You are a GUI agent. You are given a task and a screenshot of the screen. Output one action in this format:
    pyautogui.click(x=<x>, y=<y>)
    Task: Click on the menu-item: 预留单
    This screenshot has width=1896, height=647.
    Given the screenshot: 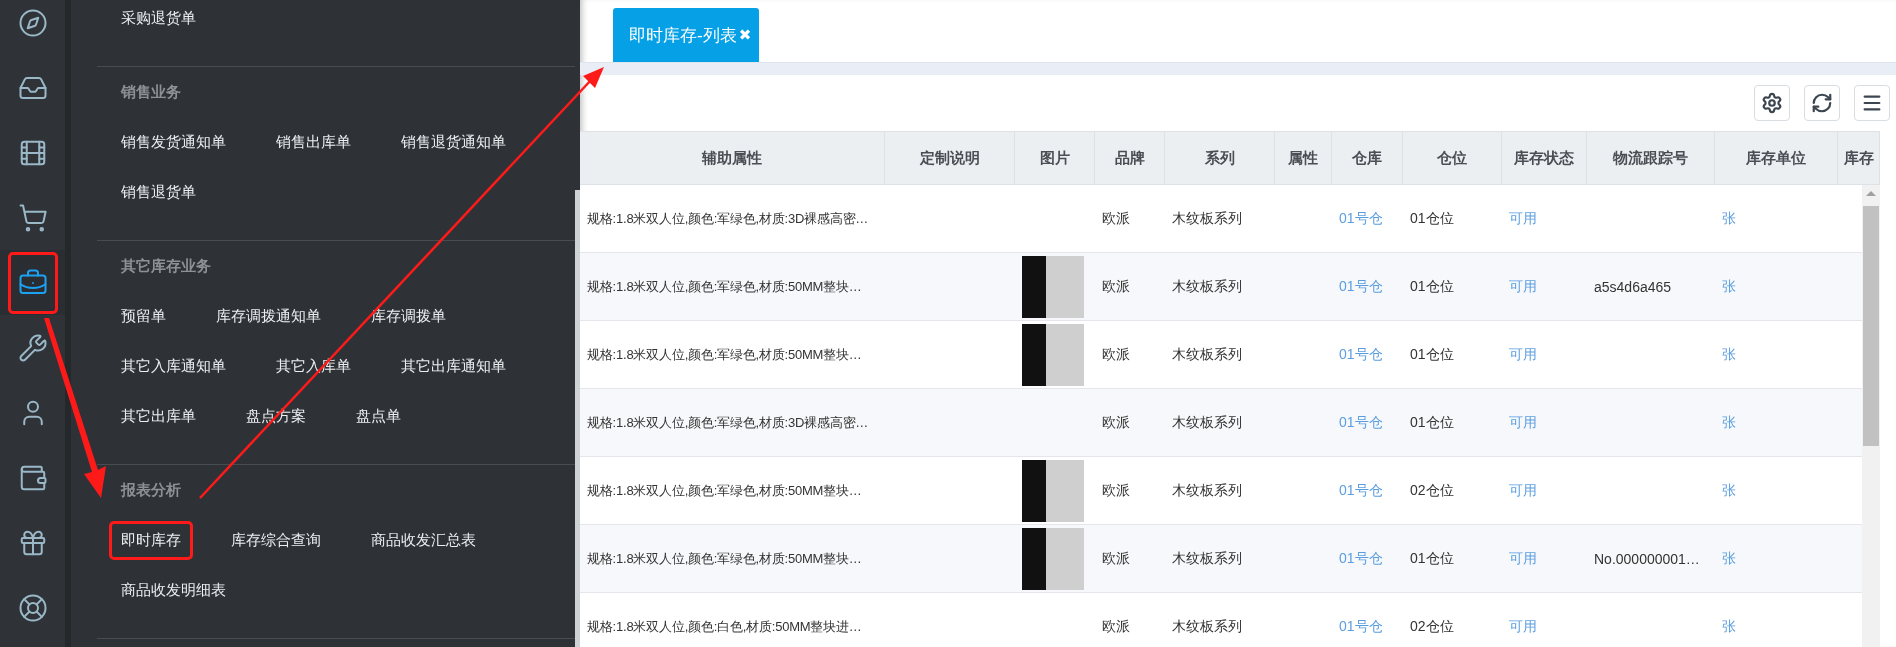 What is the action you would take?
    pyautogui.click(x=143, y=316)
    